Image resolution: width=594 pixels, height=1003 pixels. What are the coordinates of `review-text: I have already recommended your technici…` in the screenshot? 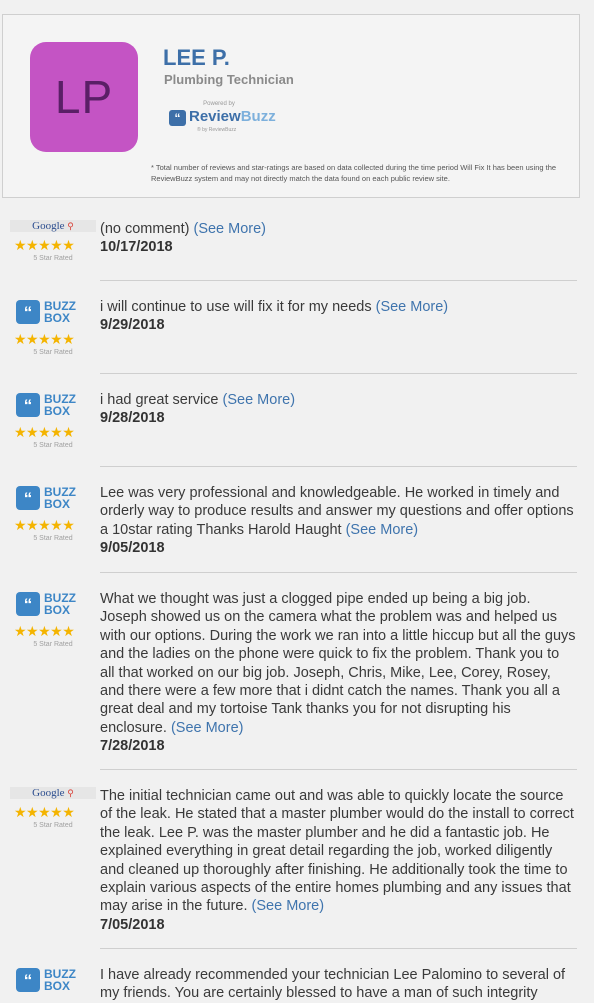 It's located at (333, 984).